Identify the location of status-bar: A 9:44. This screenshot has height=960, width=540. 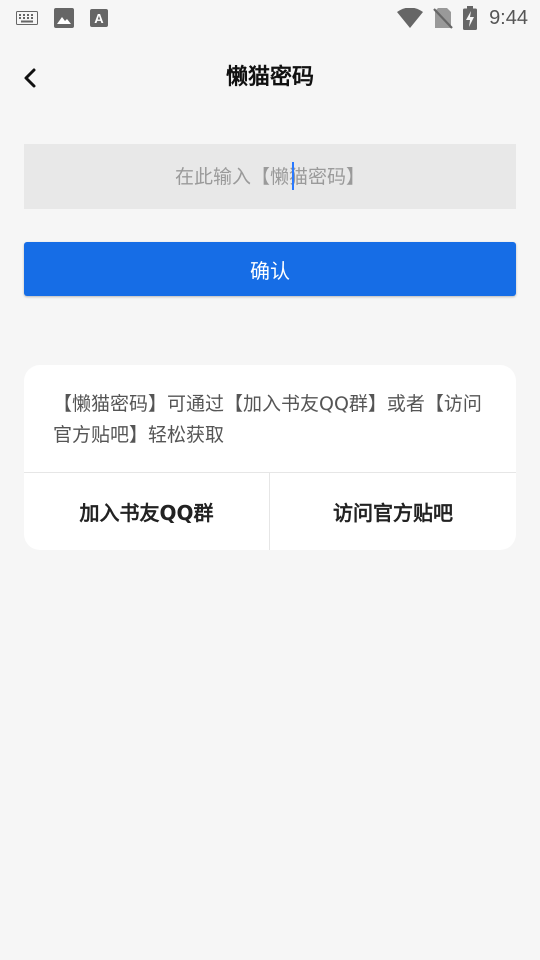
(270, 18).